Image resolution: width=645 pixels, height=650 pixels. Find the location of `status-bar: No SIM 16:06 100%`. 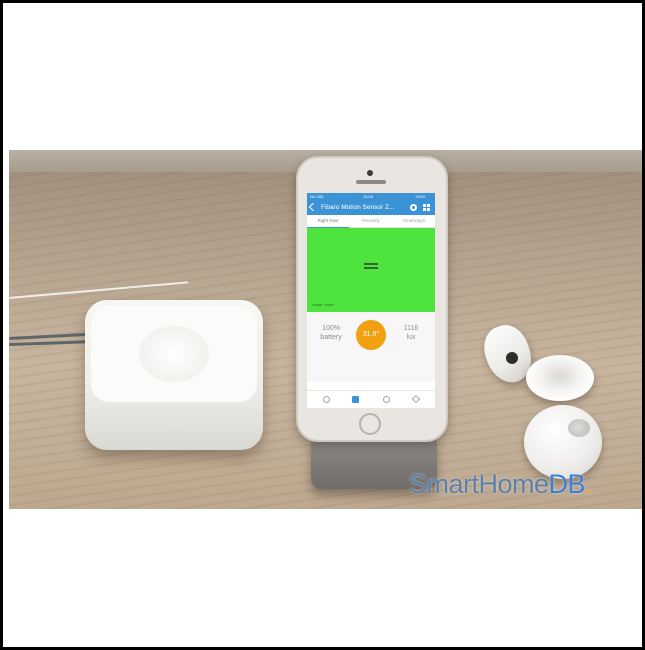

status-bar: No SIM 16:06 100% is located at coordinates (371, 196).